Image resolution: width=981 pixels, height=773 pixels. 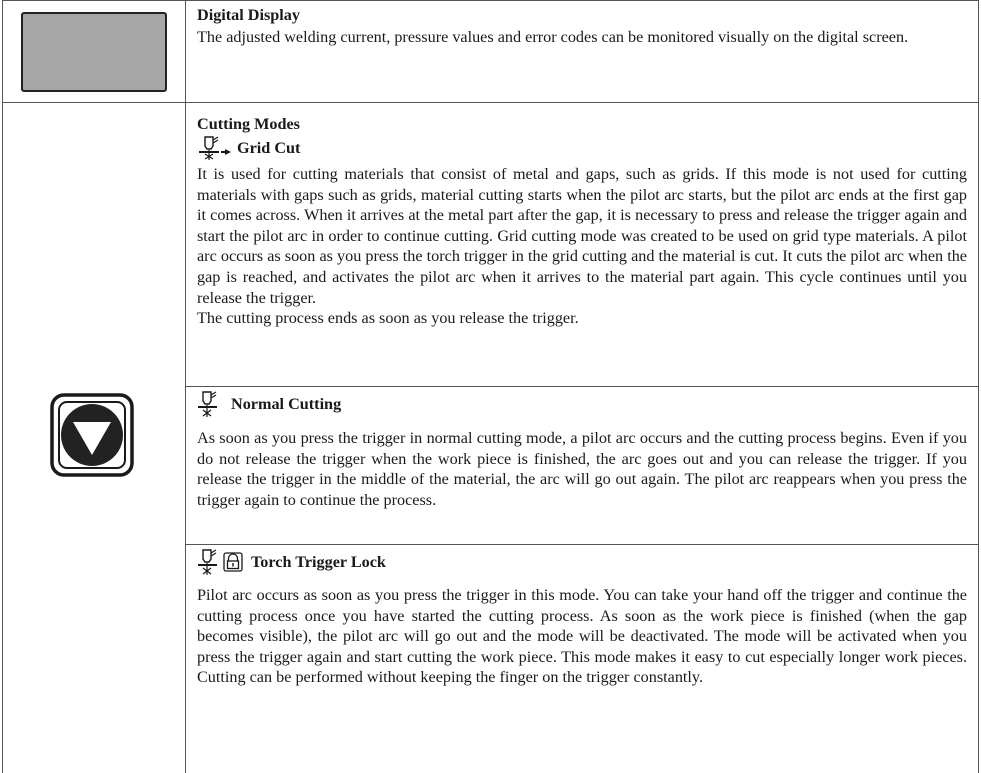 I want to click on torch-grid-cut-icon, so click(x=215, y=148).